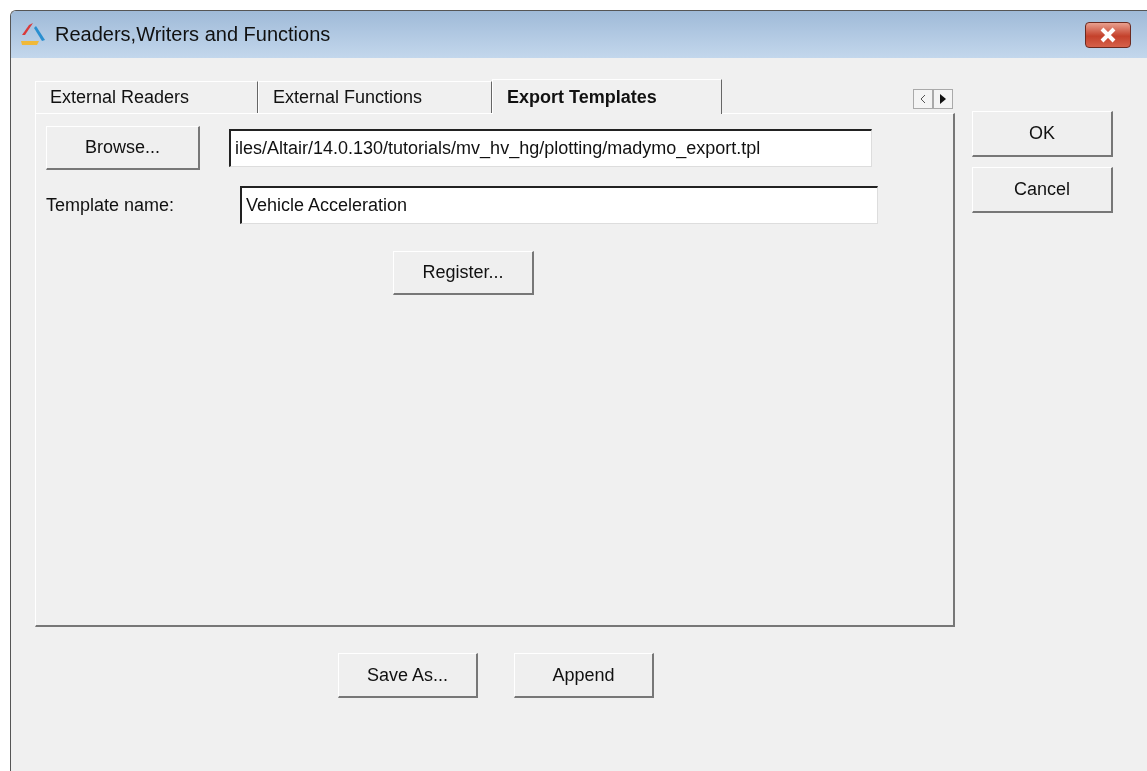 The height and width of the screenshot is (771, 1147). I want to click on app-logo-icon, so click(33, 34).